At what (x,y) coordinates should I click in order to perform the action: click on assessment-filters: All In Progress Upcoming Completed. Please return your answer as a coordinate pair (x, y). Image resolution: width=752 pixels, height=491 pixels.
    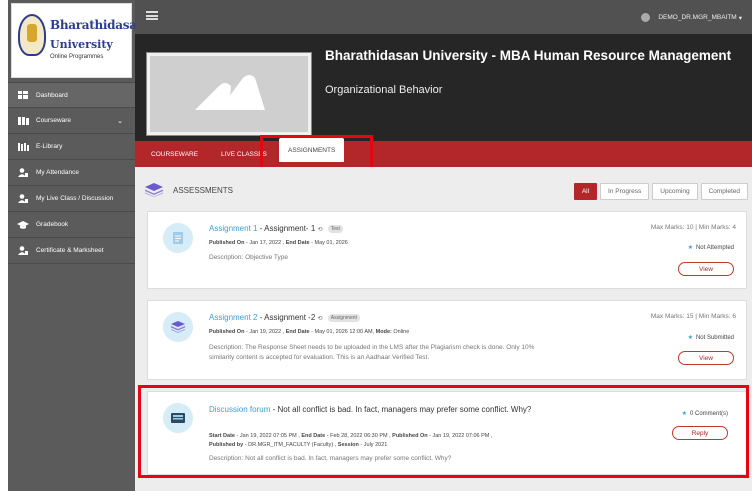
    Looking at the image, I should click on (660, 191).